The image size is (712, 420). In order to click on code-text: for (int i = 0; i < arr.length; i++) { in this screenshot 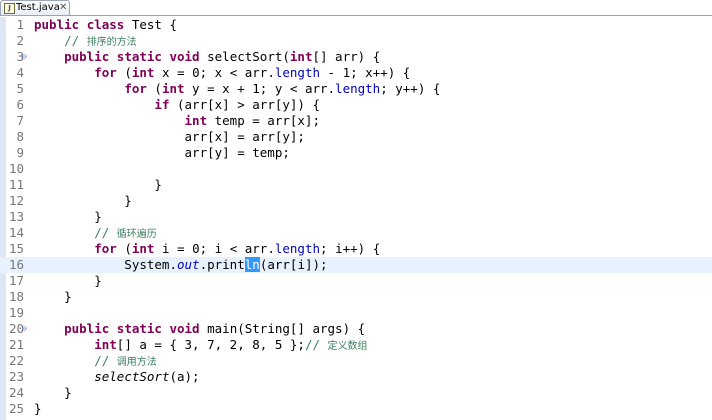, I will do `click(207, 249)`.